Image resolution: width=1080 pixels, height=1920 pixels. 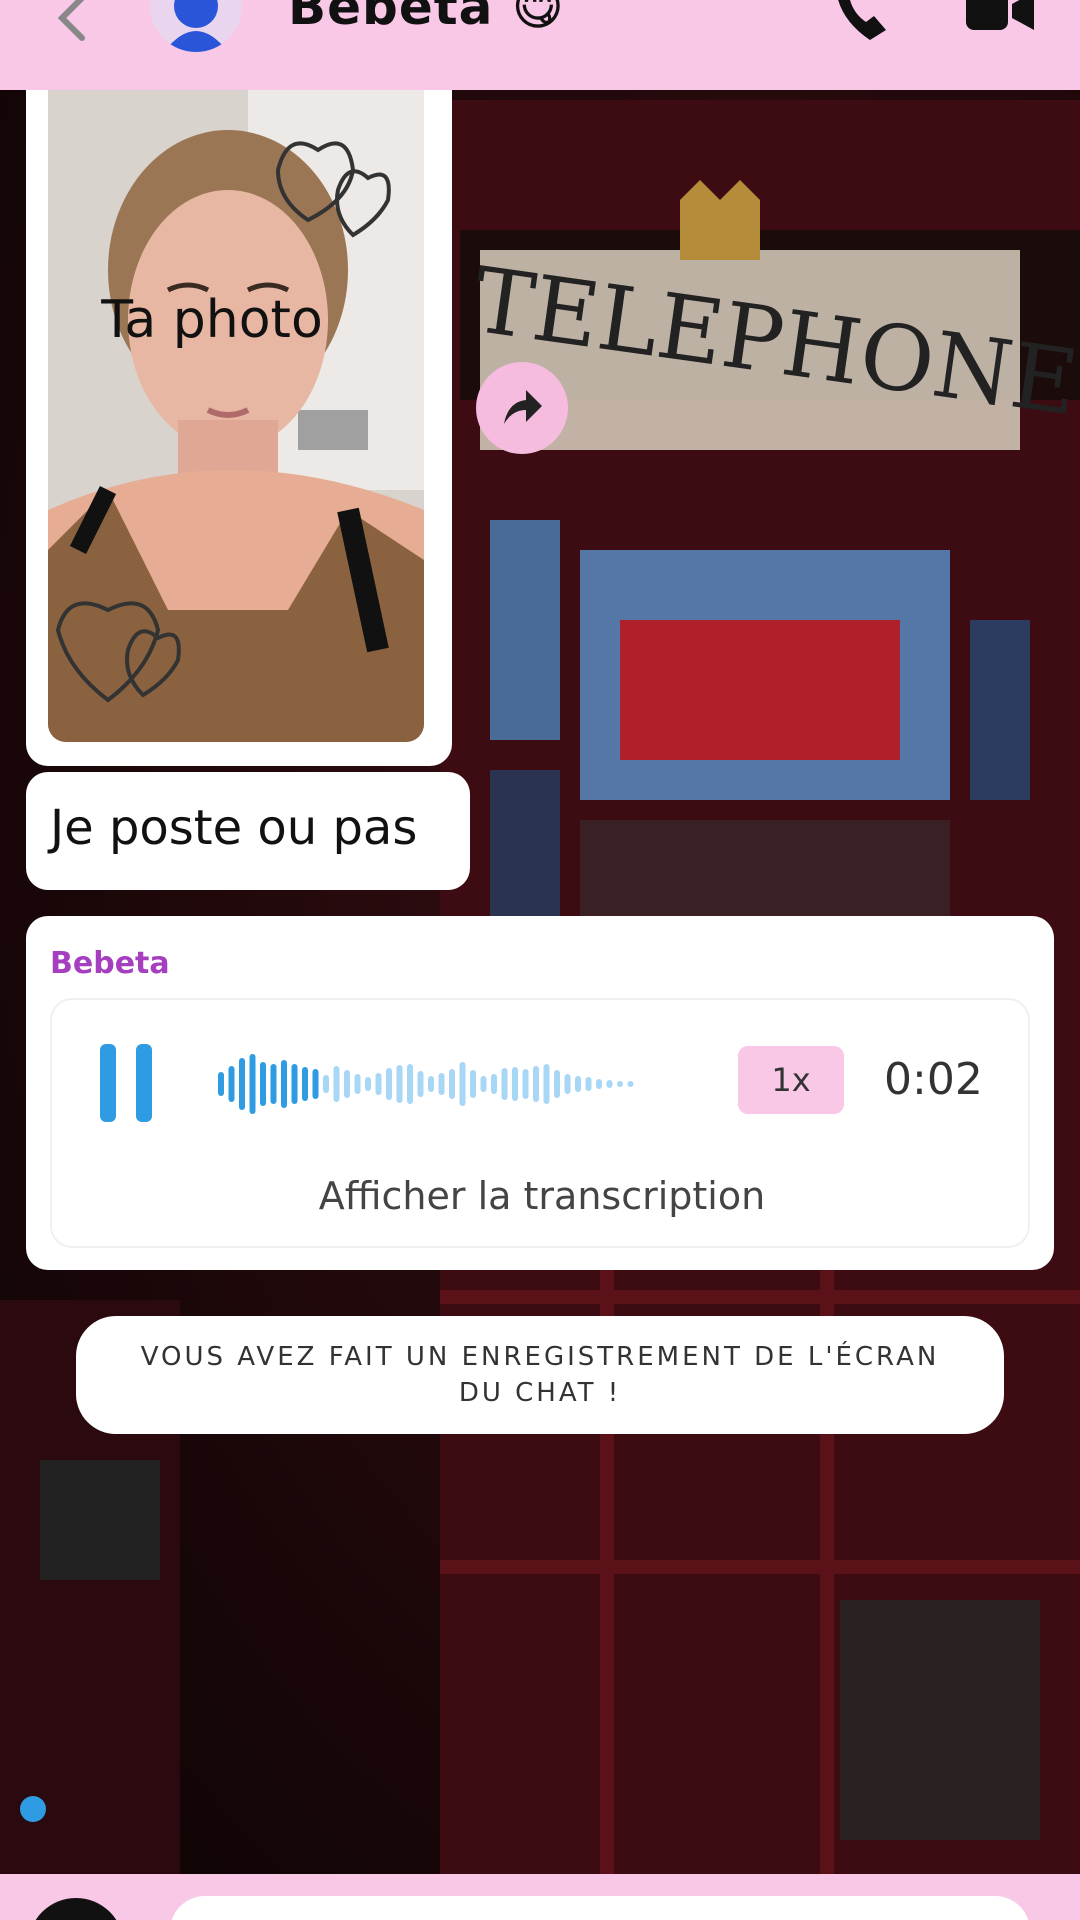 I want to click on playback-speed-button: 1x, so click(x=791, y=1080).